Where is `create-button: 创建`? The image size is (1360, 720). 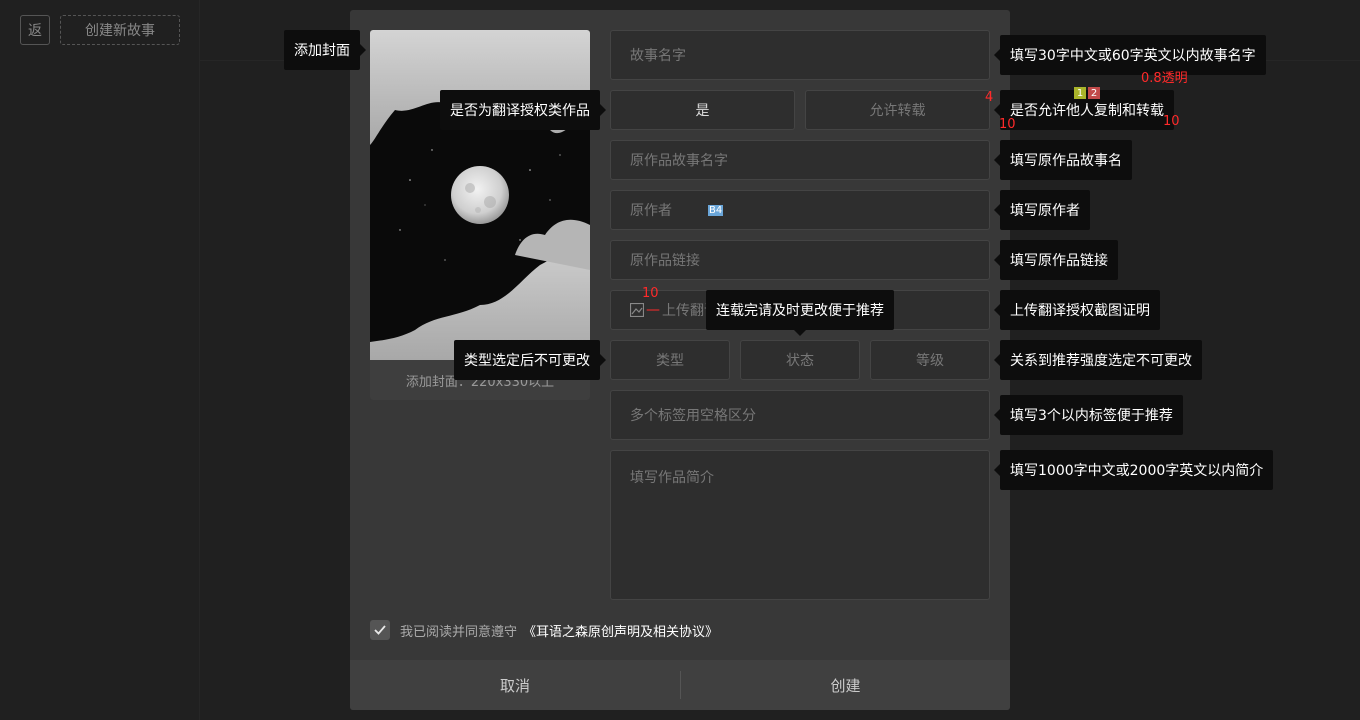 create-button: 创建 is located at coordinates (845, 685).